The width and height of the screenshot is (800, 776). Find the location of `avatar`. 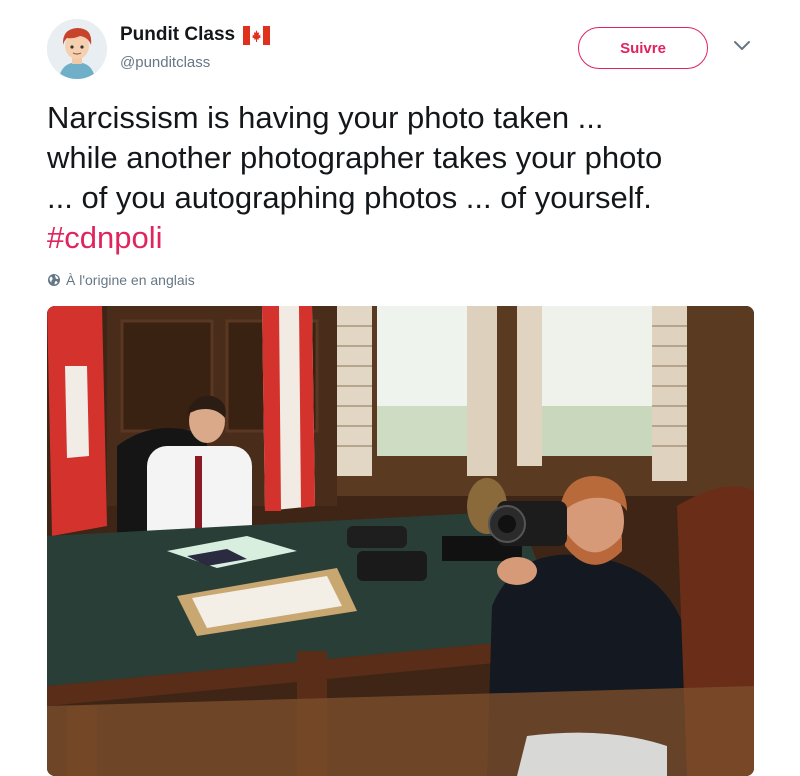

avatar is located at coordinates (77, 49).